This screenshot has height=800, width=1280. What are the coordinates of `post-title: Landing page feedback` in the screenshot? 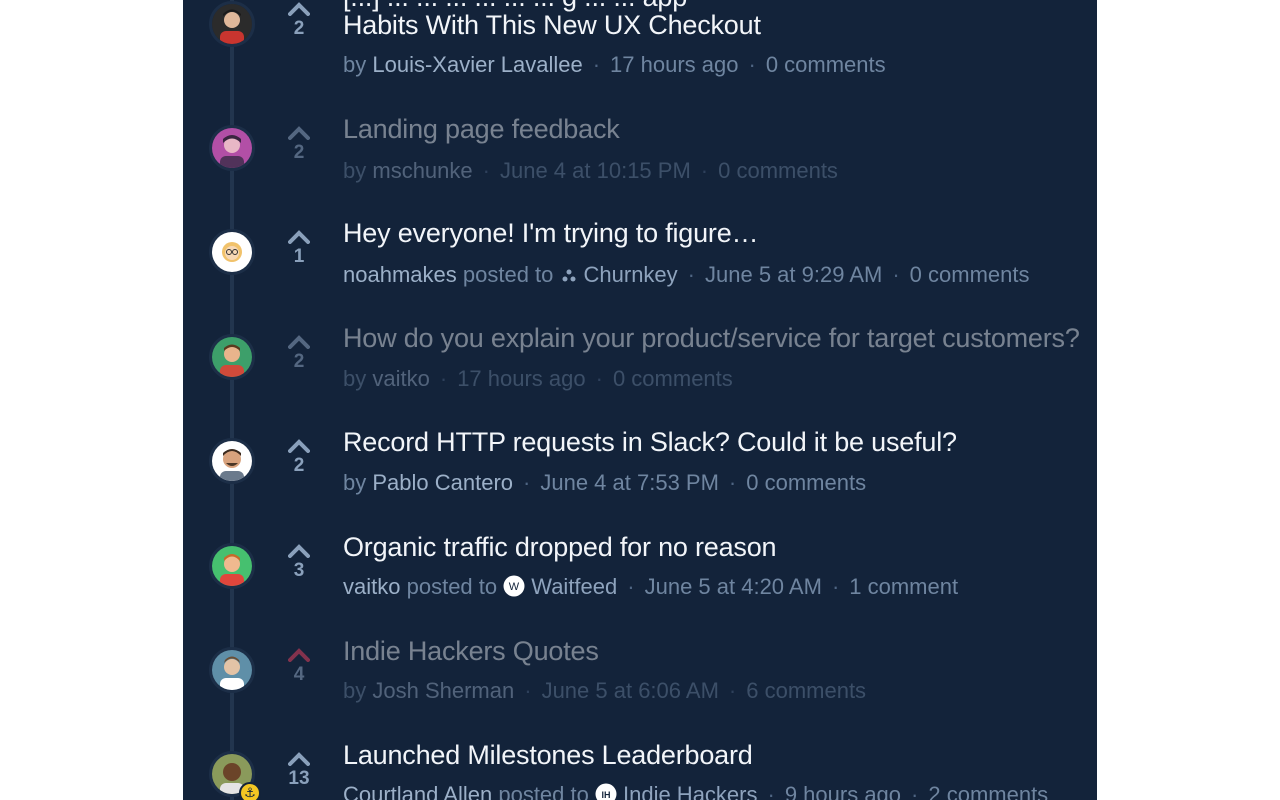 It's located at (481, 129).